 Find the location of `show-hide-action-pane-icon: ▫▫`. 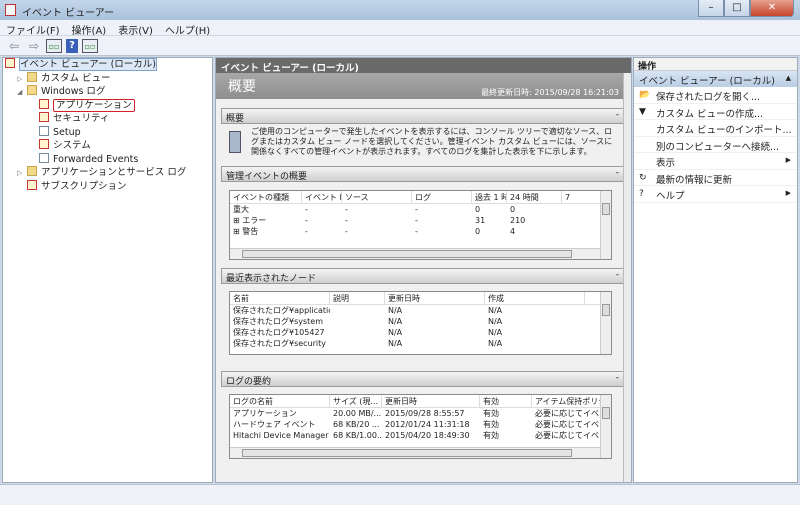

show-hide-action-pane-icon: ▫▫ is located at coordinates (90, 45).